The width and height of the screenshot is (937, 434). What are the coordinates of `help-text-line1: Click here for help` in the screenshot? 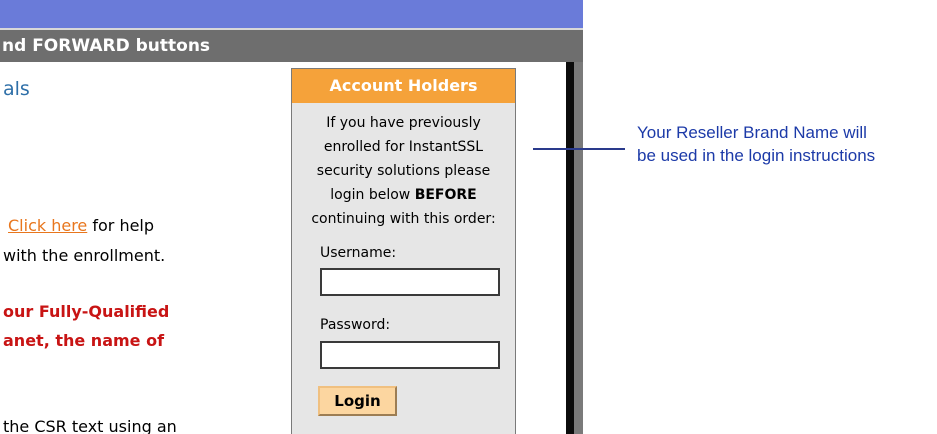 It's located at (81, 225).